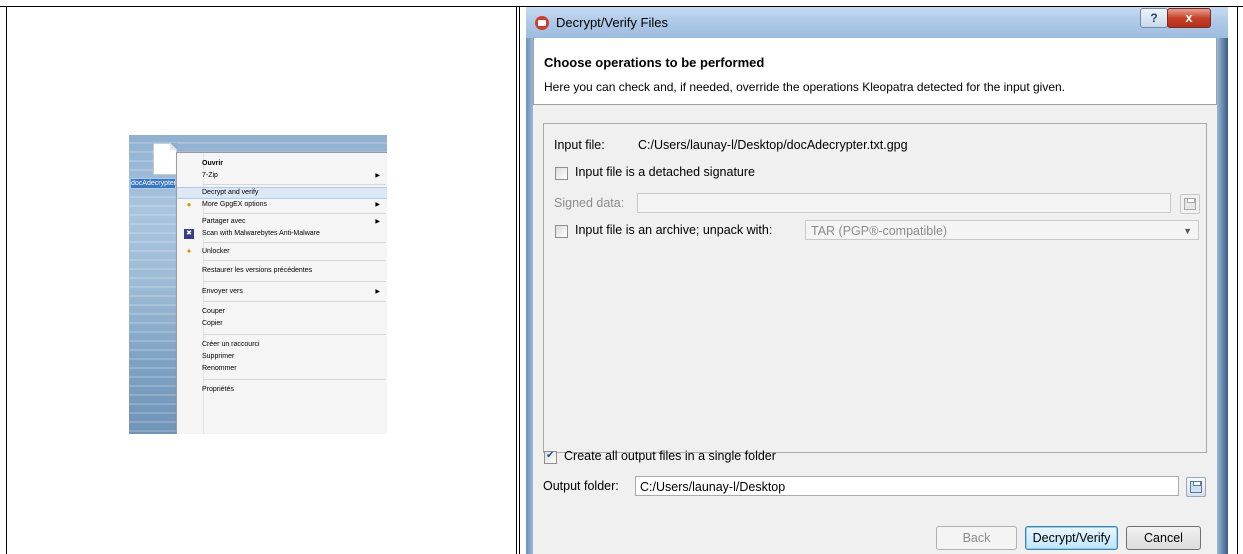  I want to click on menu-item-properties: Propriétés, so click(282, 390).